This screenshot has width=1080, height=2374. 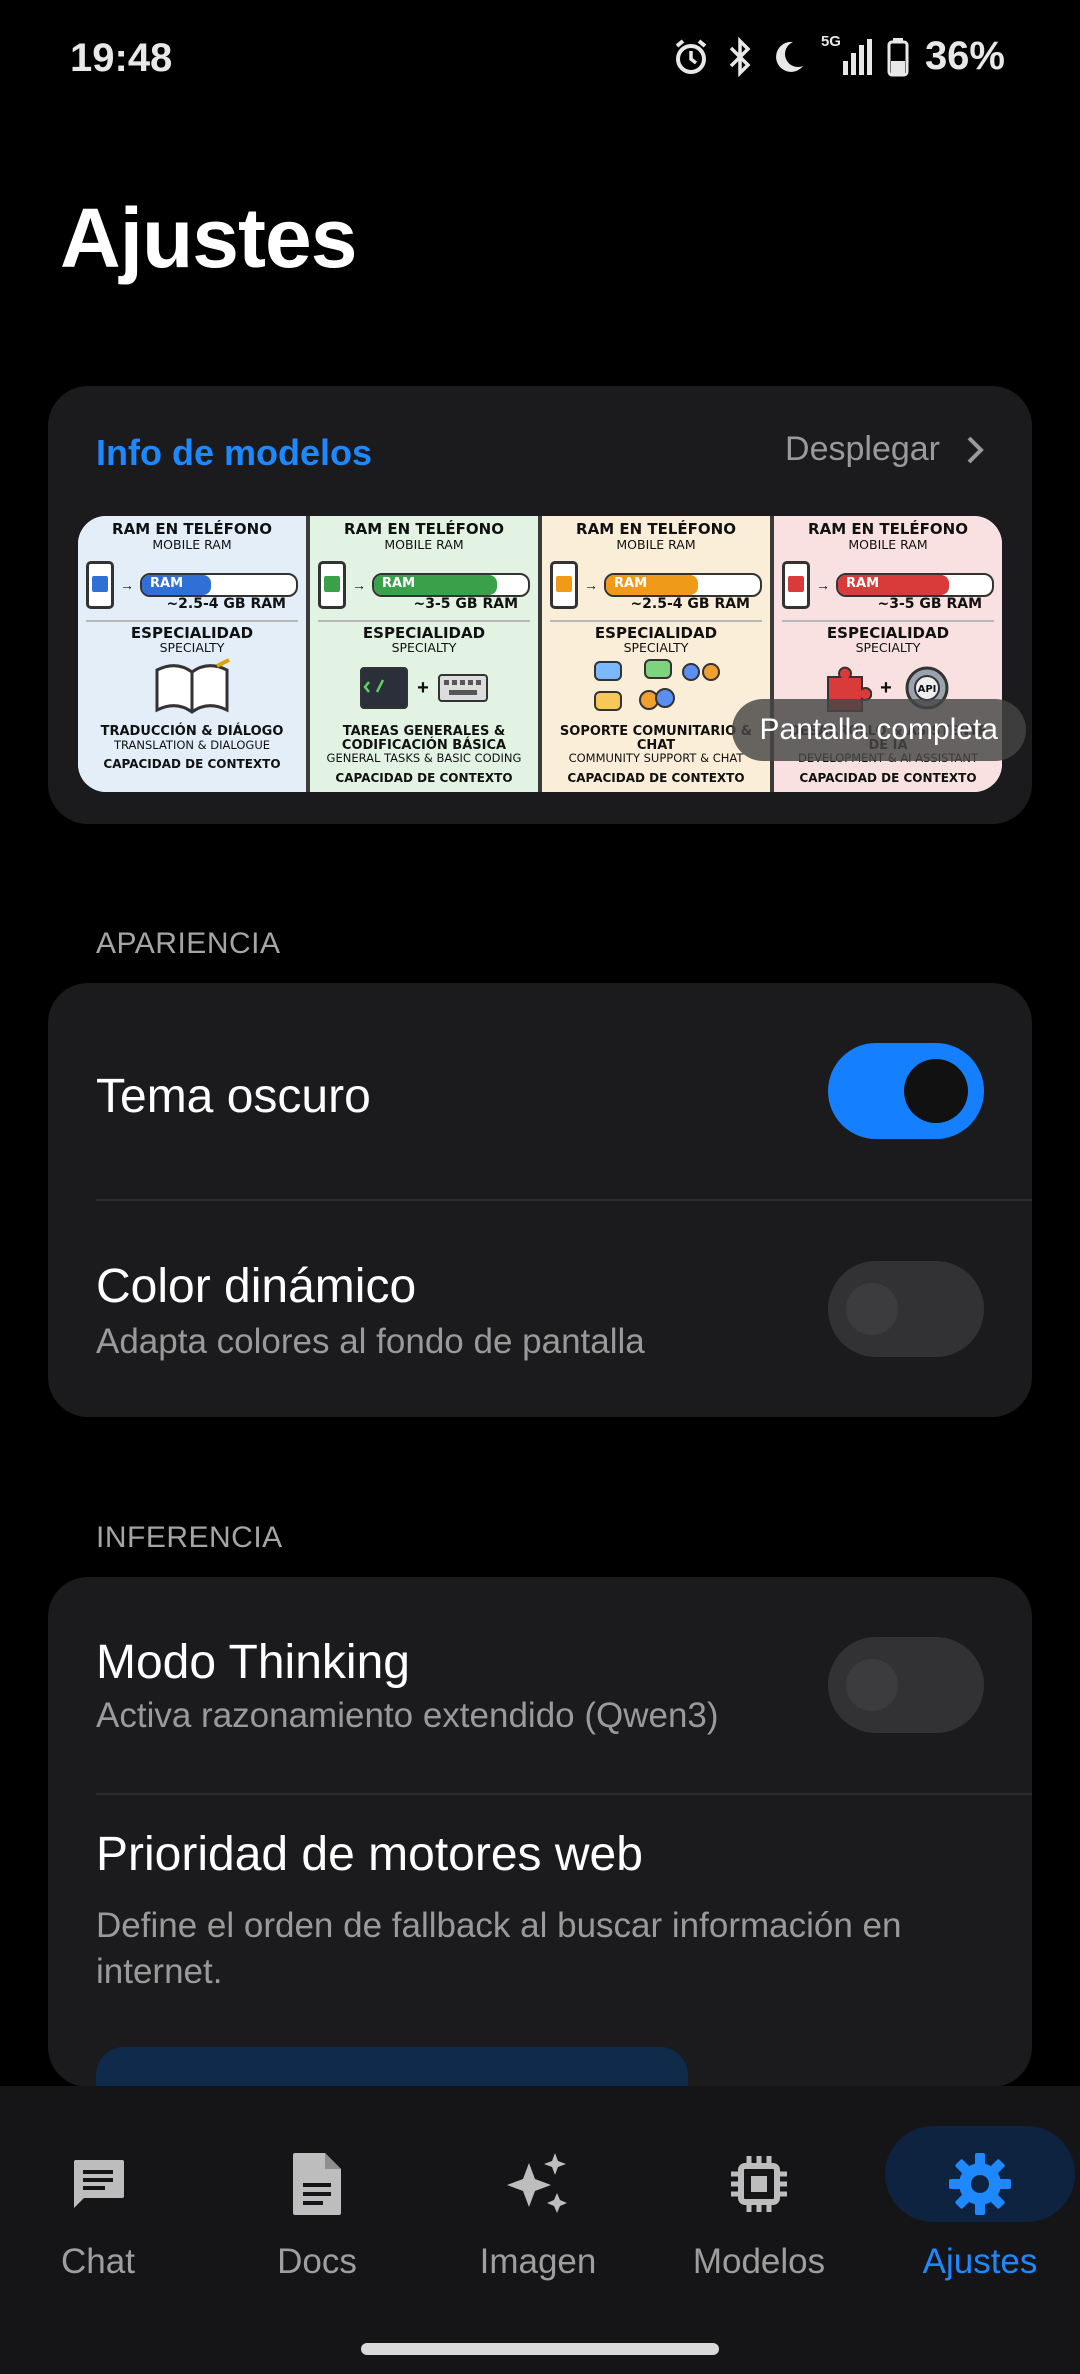 I want to click on bottom-navigation: Chat Docs Imagen Modelos Ajustes, so click(x=540, y=2230).